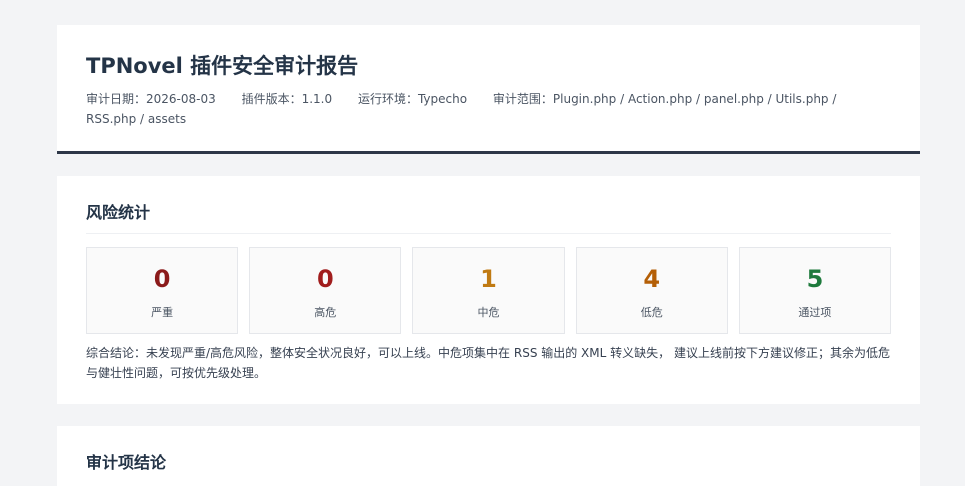 Image resolution: width=965 pixels, height=486 pixels. Describe the element at coordinates (488, 218) in the screenshot. I see `section-title-risk: 风险统计` at that location.